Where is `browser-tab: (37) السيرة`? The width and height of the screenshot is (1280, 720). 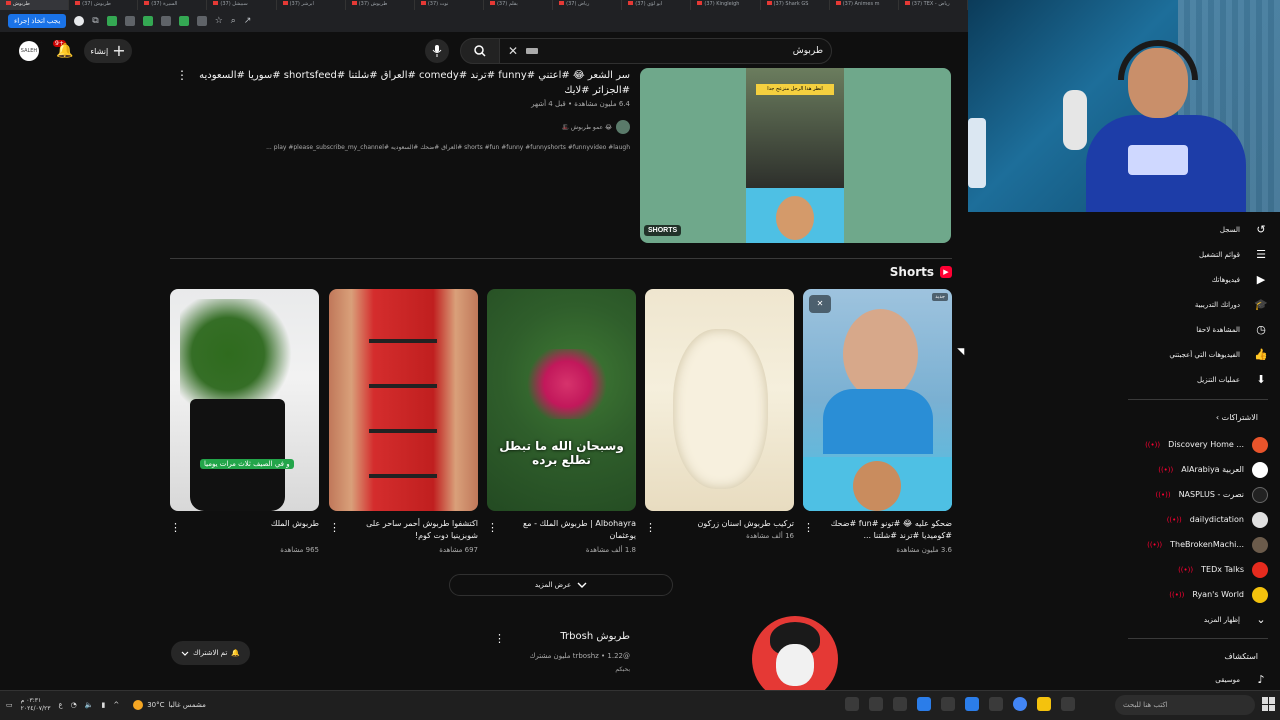 browser-tab: (37) السيرة is located at coordinates (173, 5).